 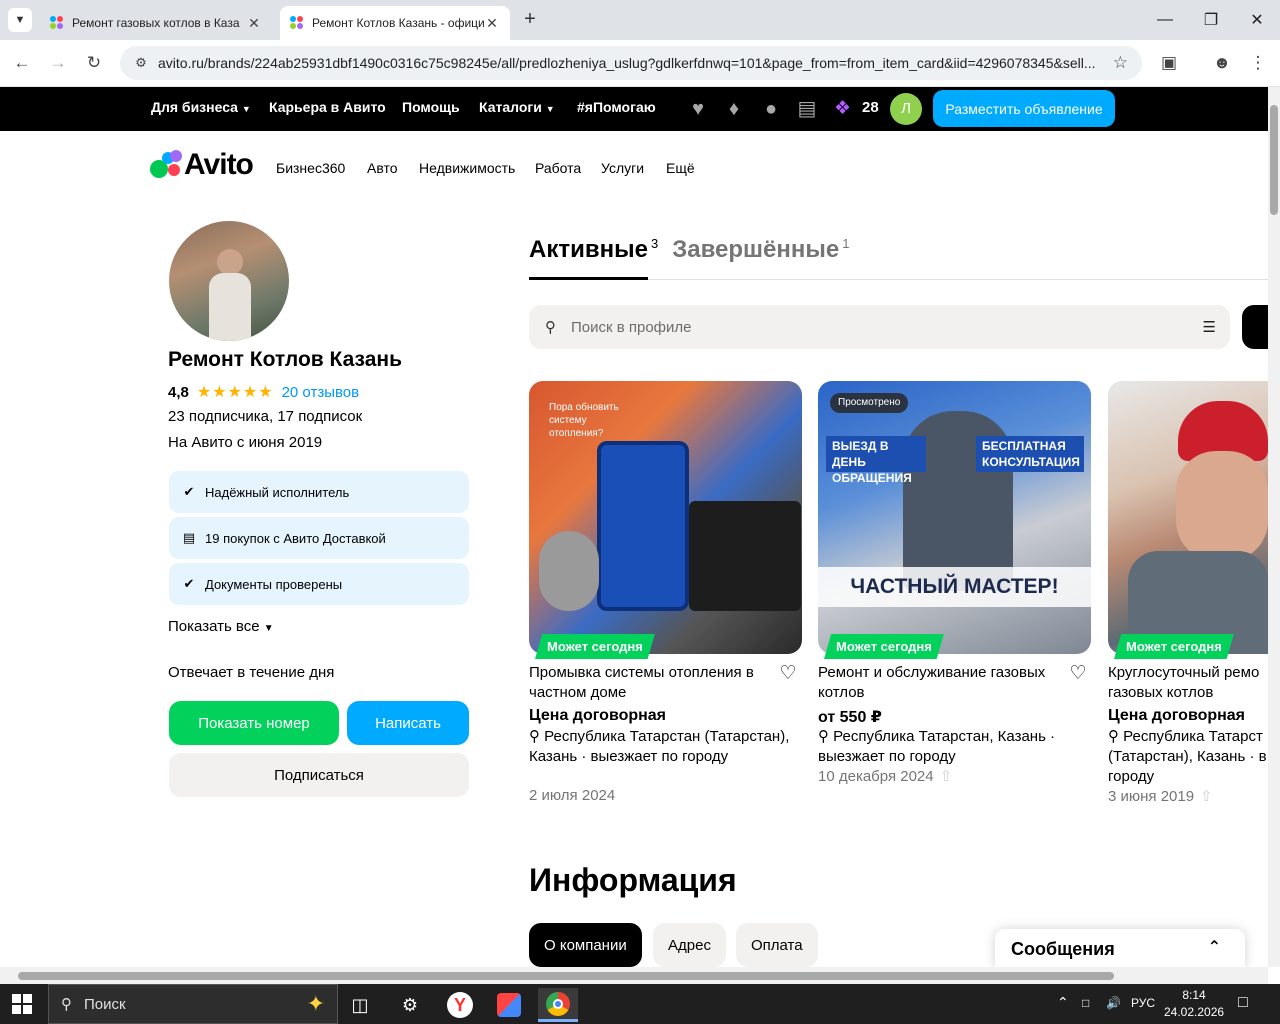 I want to click on taskbar-search: ⚲ Поиск ✦, so click(x=193, y=1004).